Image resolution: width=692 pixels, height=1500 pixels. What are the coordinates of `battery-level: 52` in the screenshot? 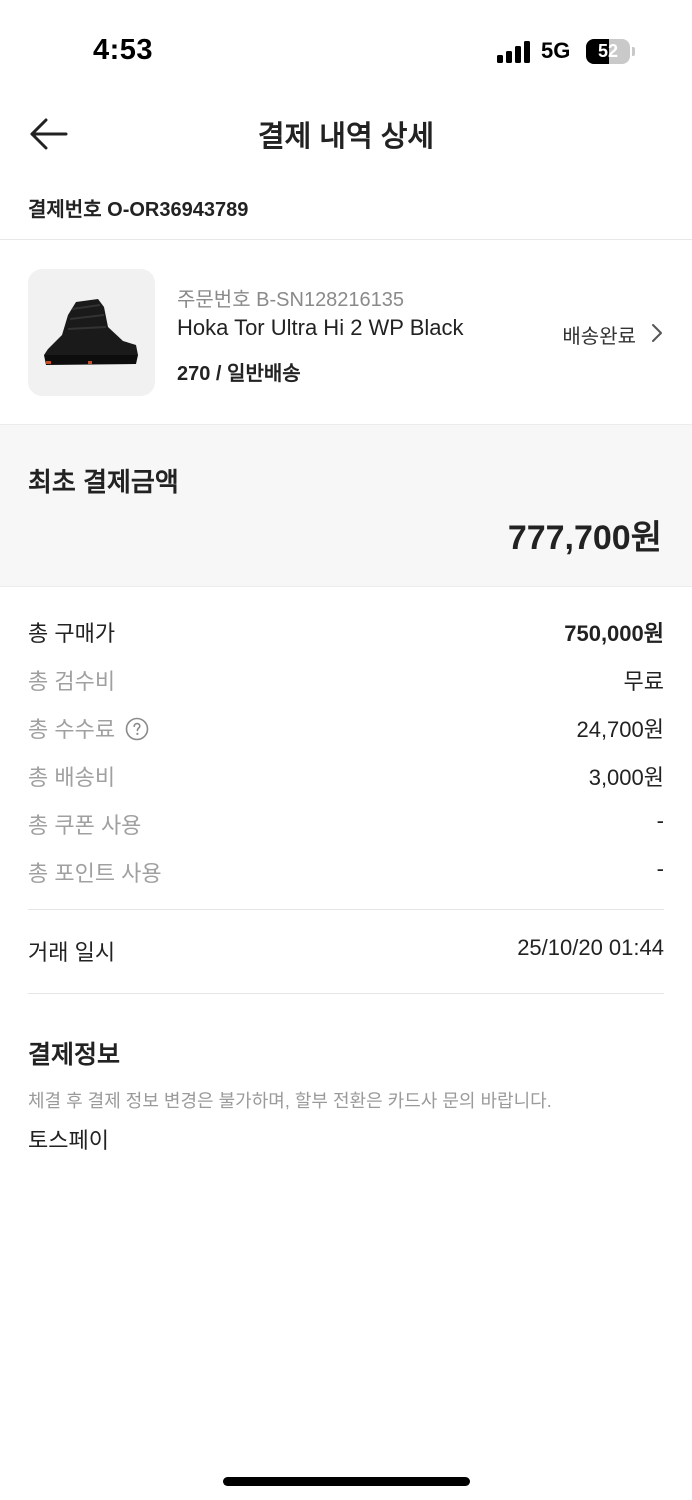 It's located at (608, 51).